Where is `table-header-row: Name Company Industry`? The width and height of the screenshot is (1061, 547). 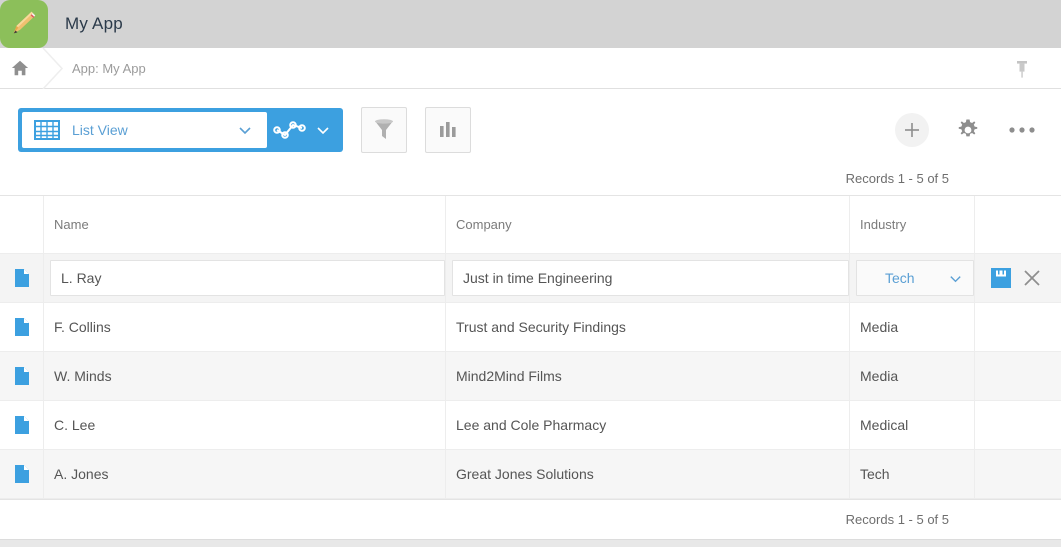 table-header-row: Name Company Industry is located at coordinates (530, 225).